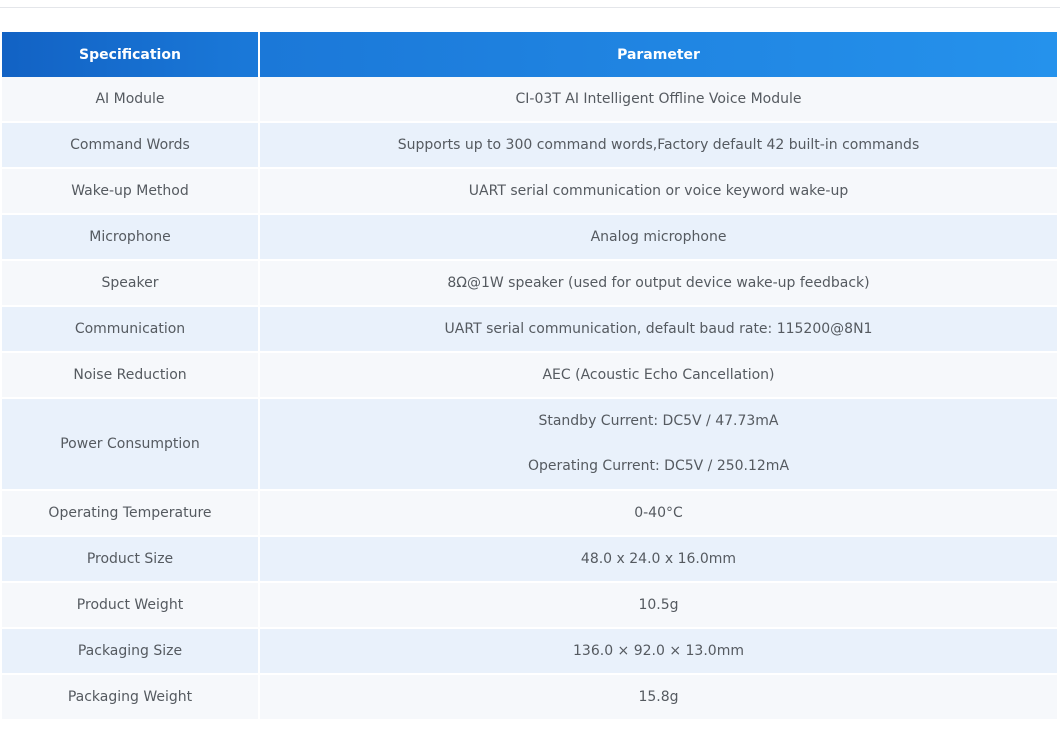  I want to click on value-cell: 0-40°C, so click(658, 514).